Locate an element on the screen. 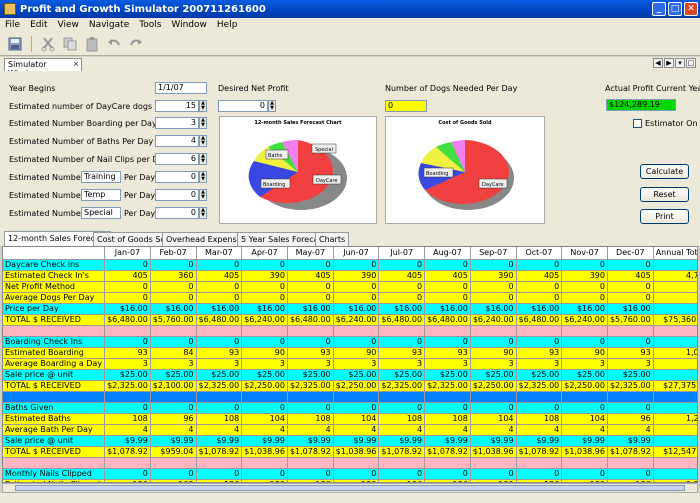 The image size is (700, 503). table-cell: 390 is located at coordinates (493, 276).